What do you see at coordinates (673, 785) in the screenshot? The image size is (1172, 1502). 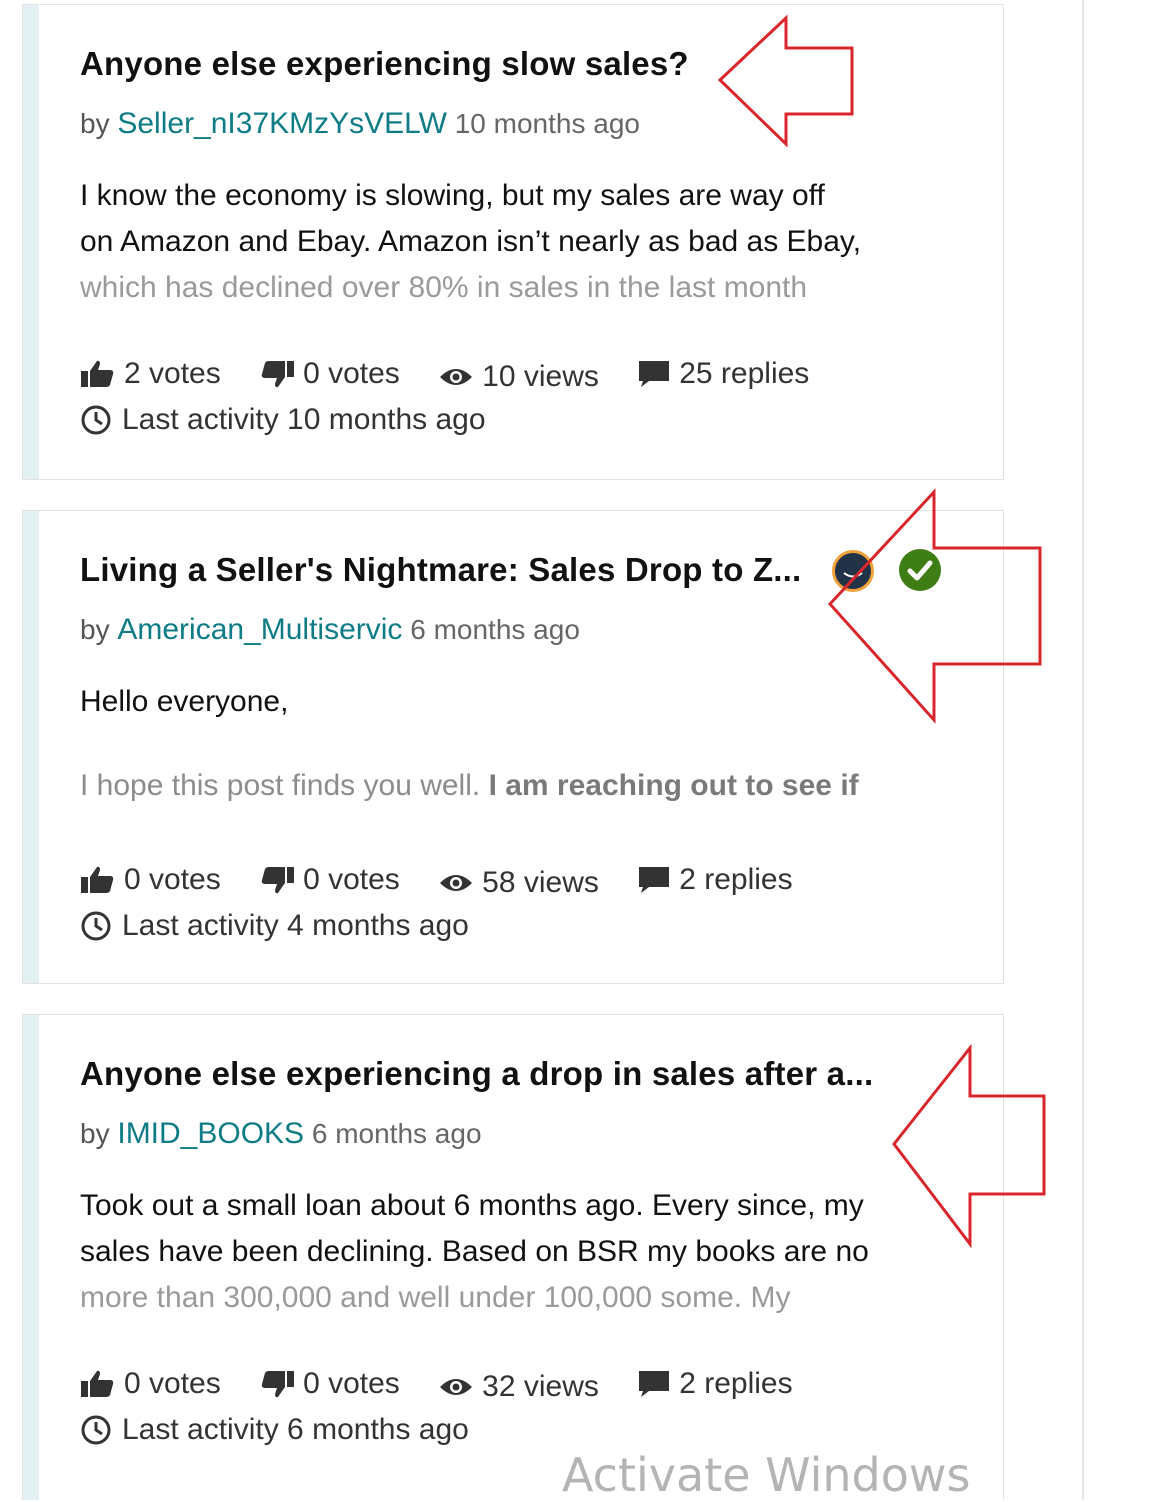 I see `excerpt-line-bold: I am reaching out to see if` at bounding box center [673, 785].